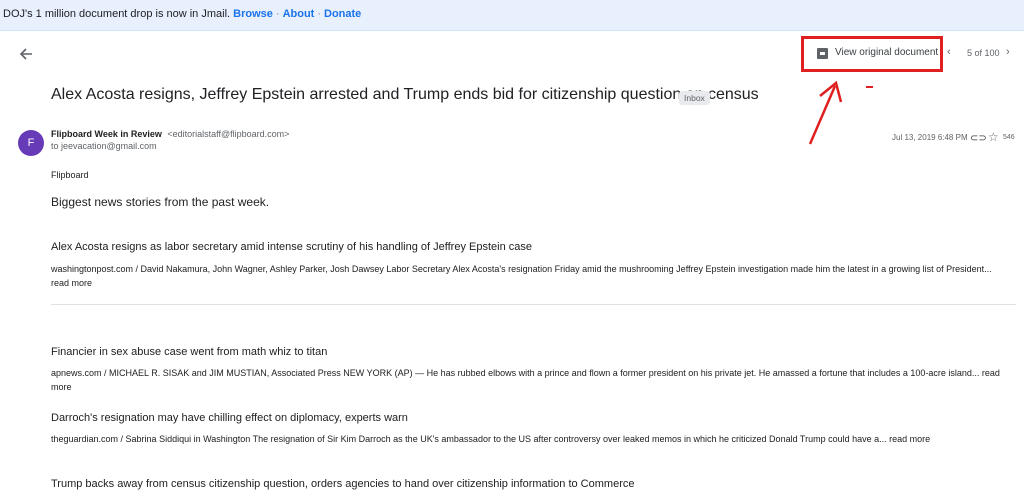  I want to click on annotation-arrow-icon, so click(825, 112).